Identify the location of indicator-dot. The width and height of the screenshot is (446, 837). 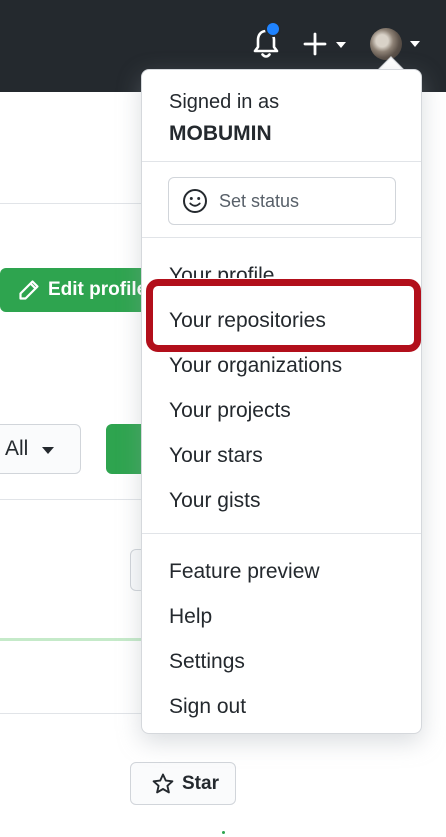
(223, 832).